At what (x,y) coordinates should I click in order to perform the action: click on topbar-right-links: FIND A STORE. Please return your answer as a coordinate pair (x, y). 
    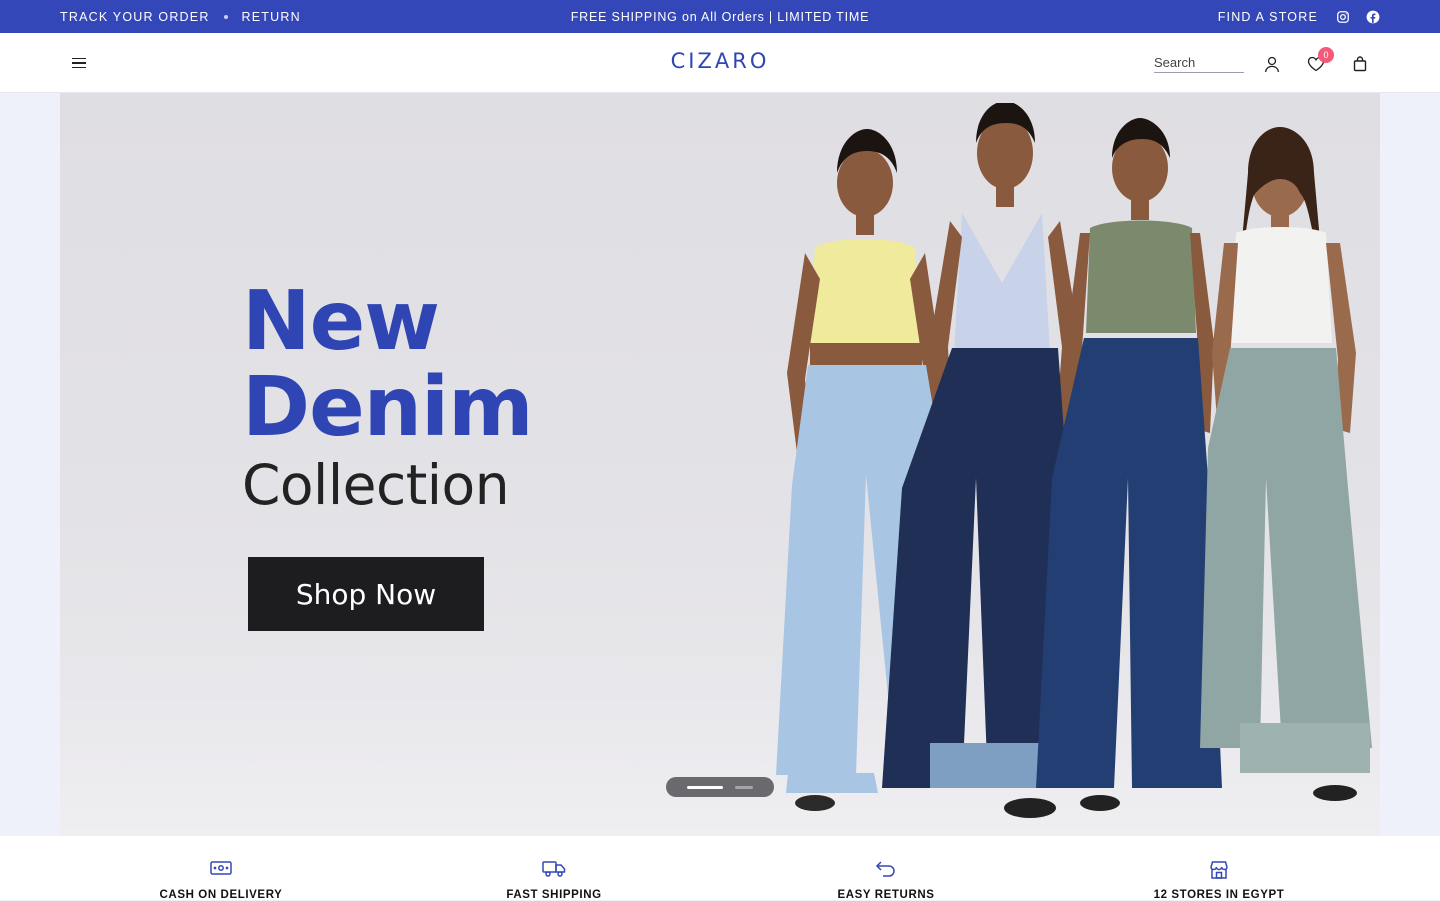
    Looking at the image, I should click on (1299, 16).